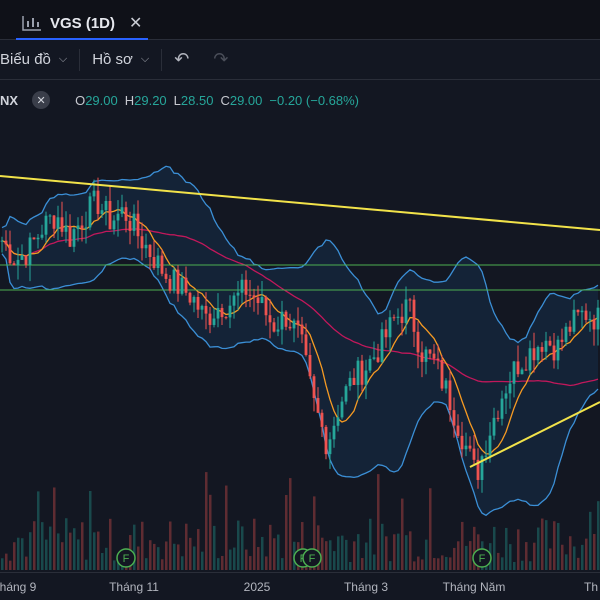  Describe the element at coordinates (25, 59) in the screenshot. I see `chart-menu-label: Biểu đồ` at that location.